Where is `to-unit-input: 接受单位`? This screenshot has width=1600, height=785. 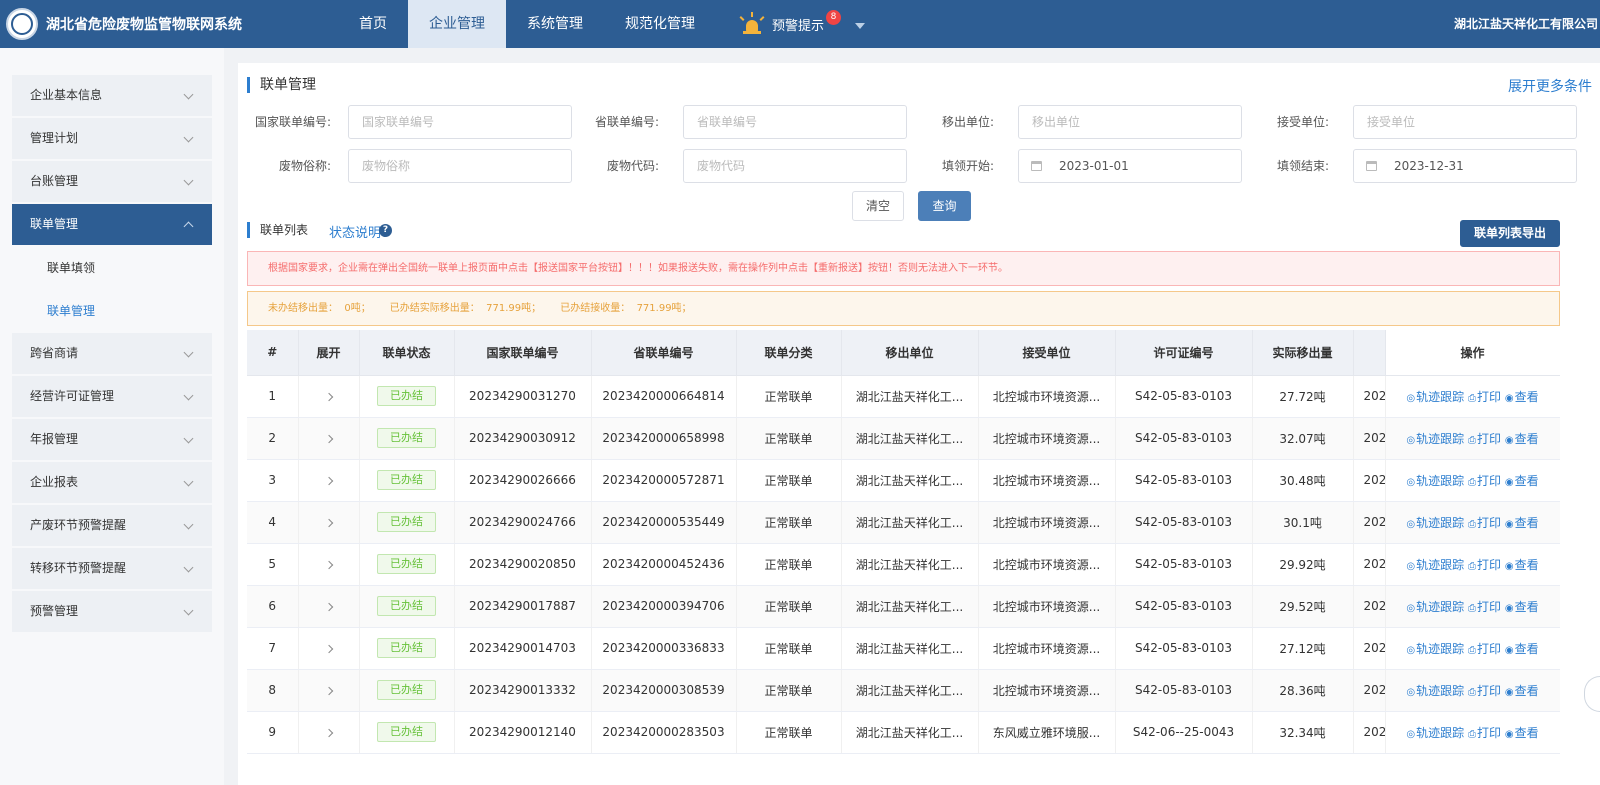 to-unit-input: 接受单位 is located at coordinates (1465, 122).